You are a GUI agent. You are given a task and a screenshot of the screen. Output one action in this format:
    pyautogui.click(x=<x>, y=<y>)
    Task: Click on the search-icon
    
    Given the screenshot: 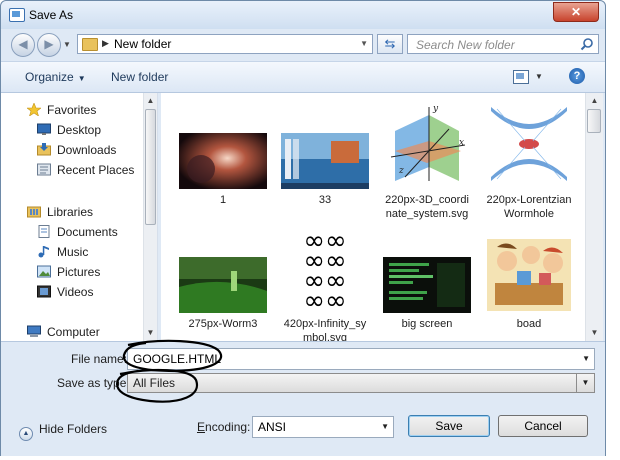 What is the action you would take?
    pyautogui.click(x=587, y=44)
    